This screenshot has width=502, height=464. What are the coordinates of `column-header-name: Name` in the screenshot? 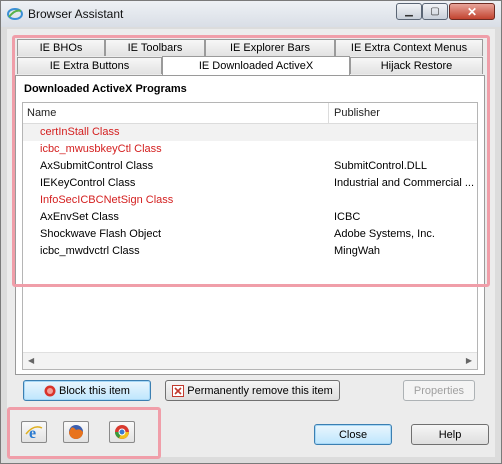 It's located at (41, 113).